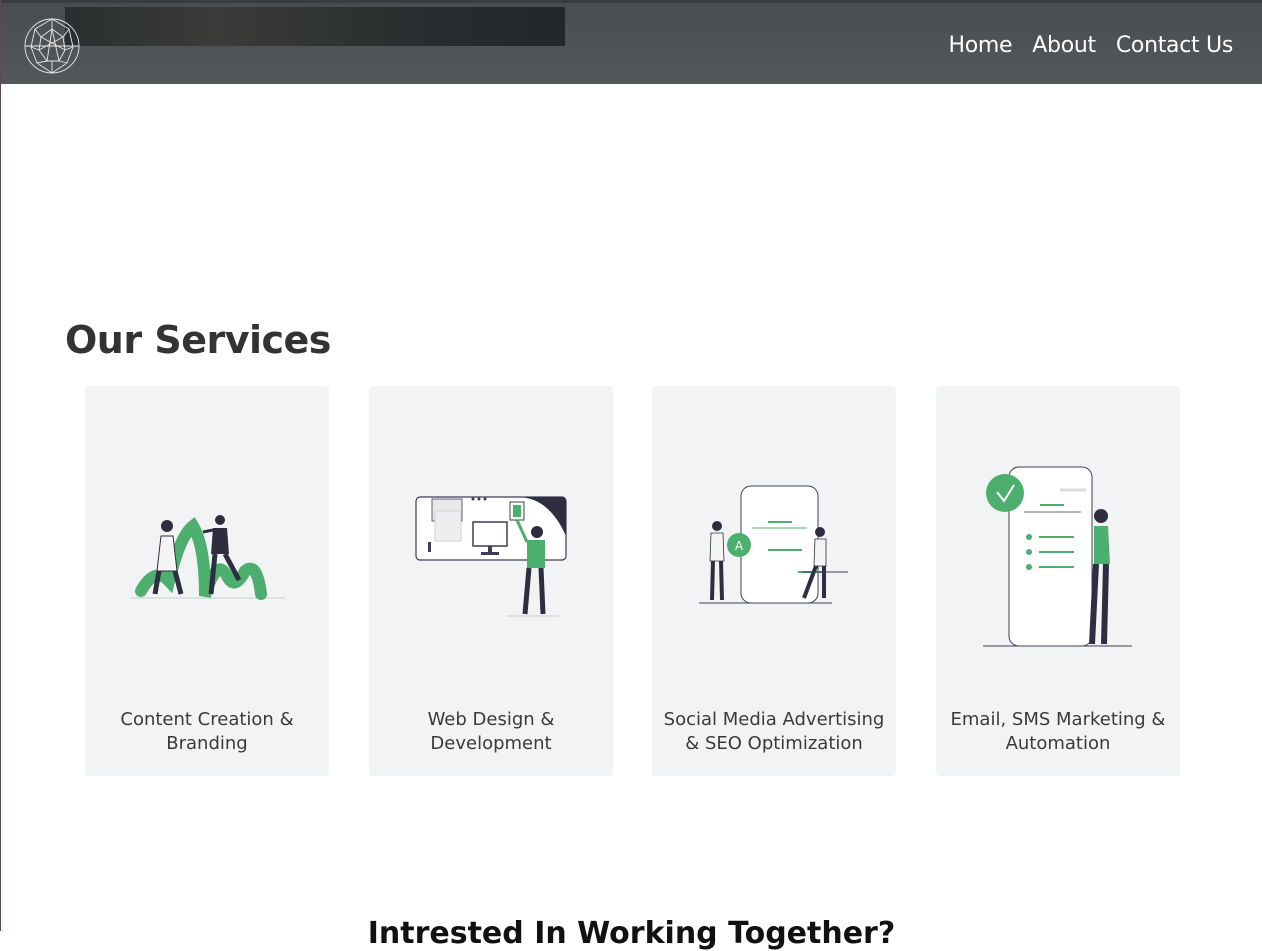 The width and height of the screenshot is (1262, 951). What do you see at coordinates (1058, 731) in the screenshot?
I see `service-card-label: Email, SMS Marketing & Automation` at bounding box center [1058, 731].